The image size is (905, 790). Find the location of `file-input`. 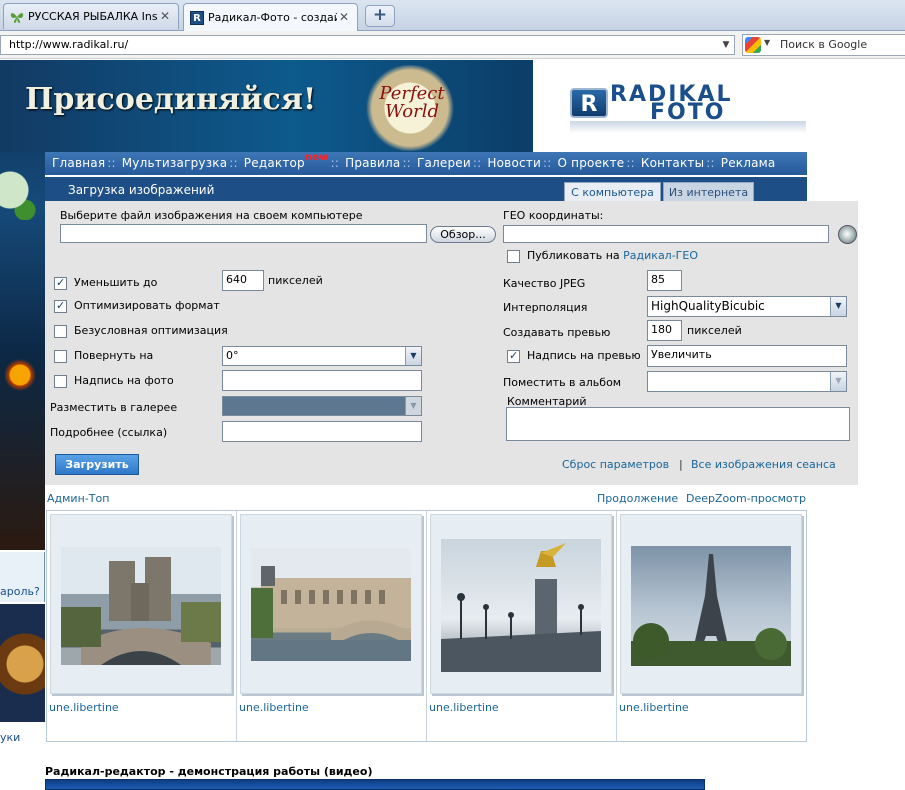

file-input is located at coordinates (243, 233).